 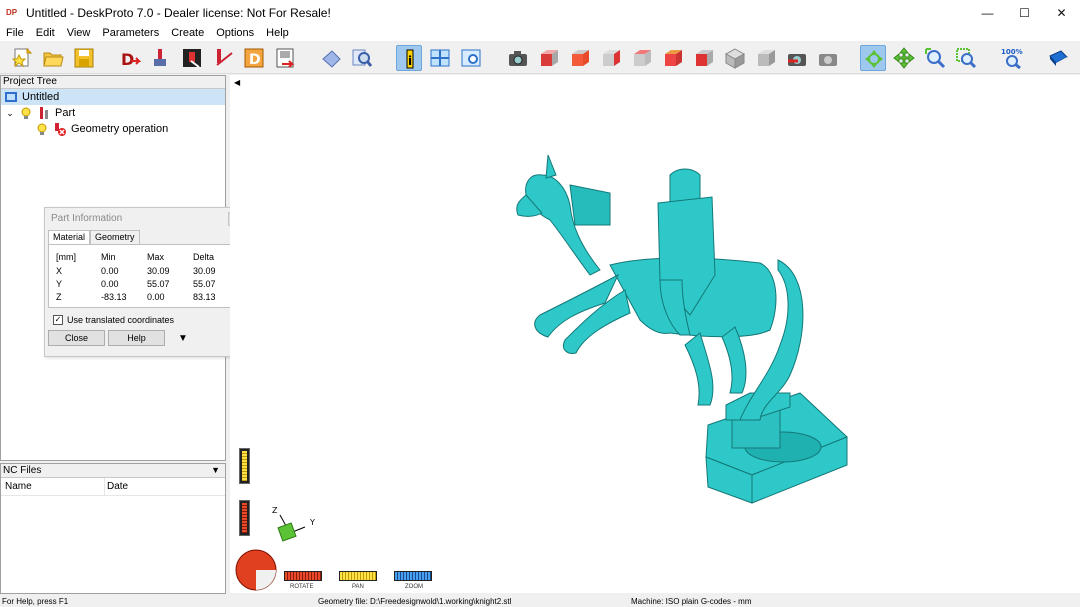 I want to click on dialog-title-bar: Part Information, so click(x=144, y=219).